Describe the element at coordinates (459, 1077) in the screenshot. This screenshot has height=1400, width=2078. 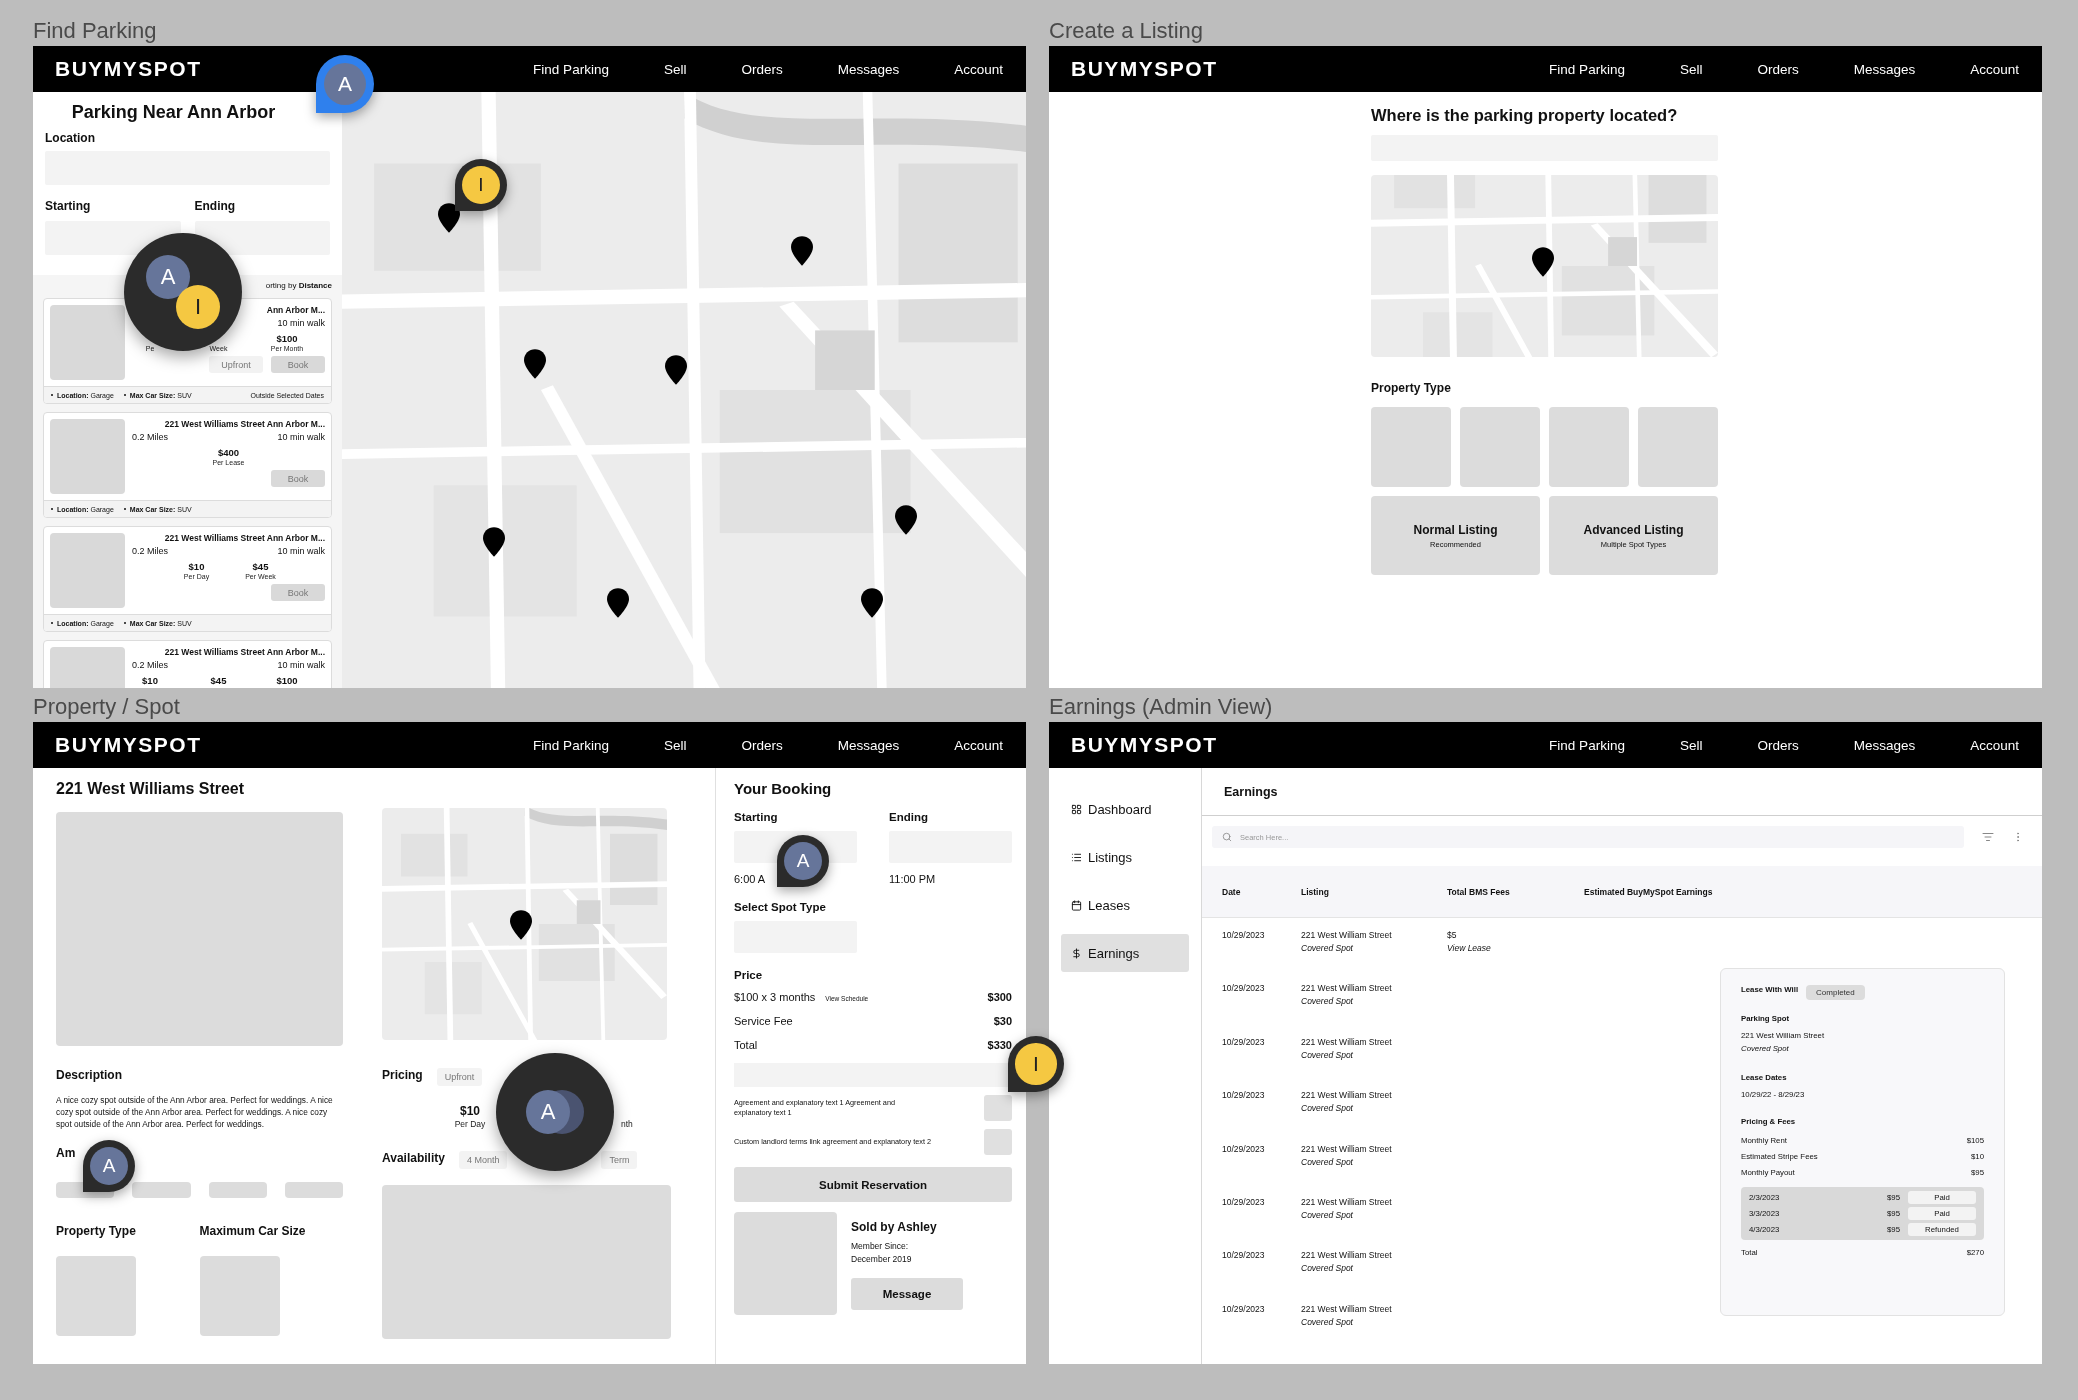
I see `pricing-chip: Upfront` at that location.